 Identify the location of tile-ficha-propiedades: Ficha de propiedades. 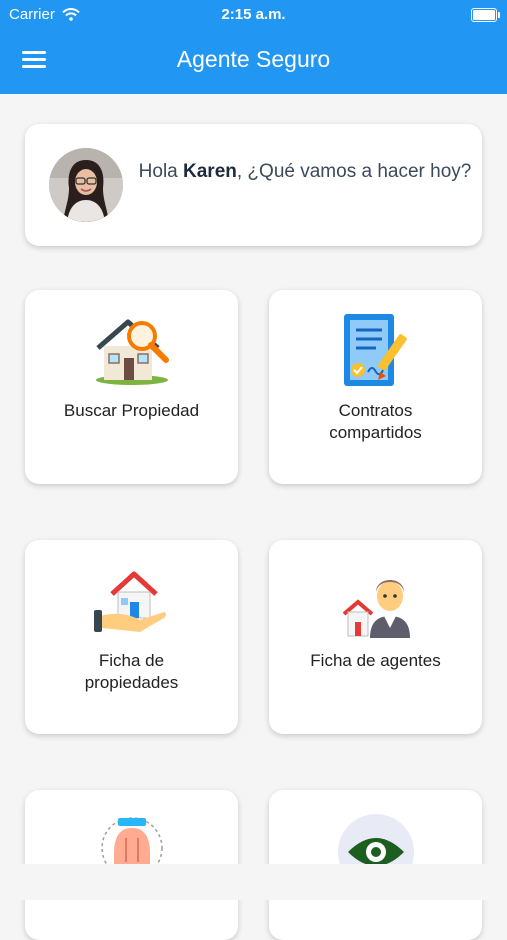
(131, 637).